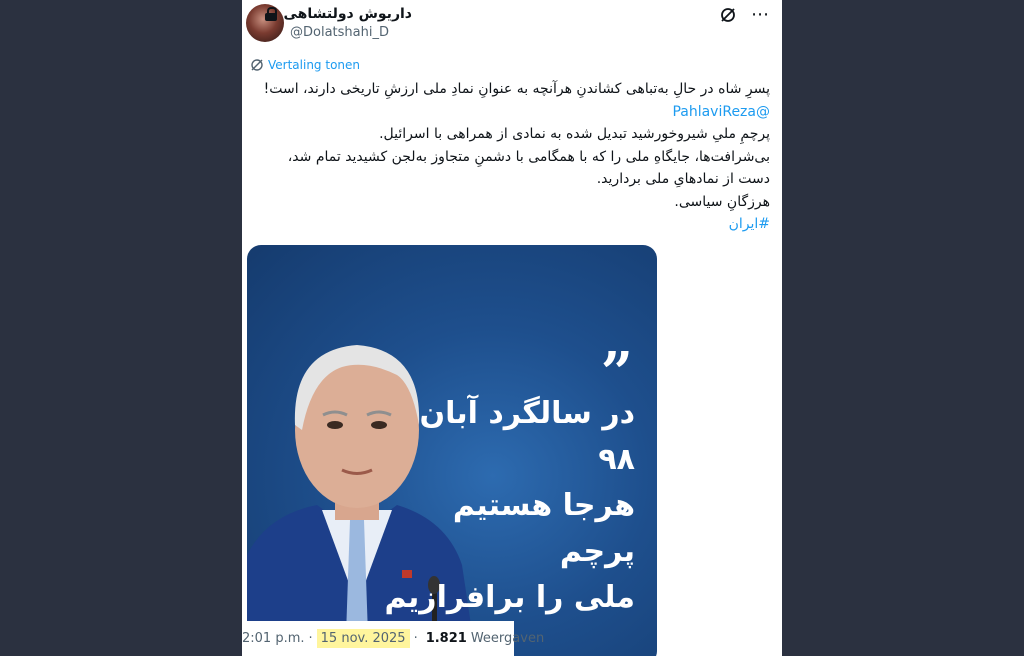 The width and height of the screenshot is (1024, 656). Describe the element at coordinates (257, 65) in the screenshot. I see `translate-icon` at that location.